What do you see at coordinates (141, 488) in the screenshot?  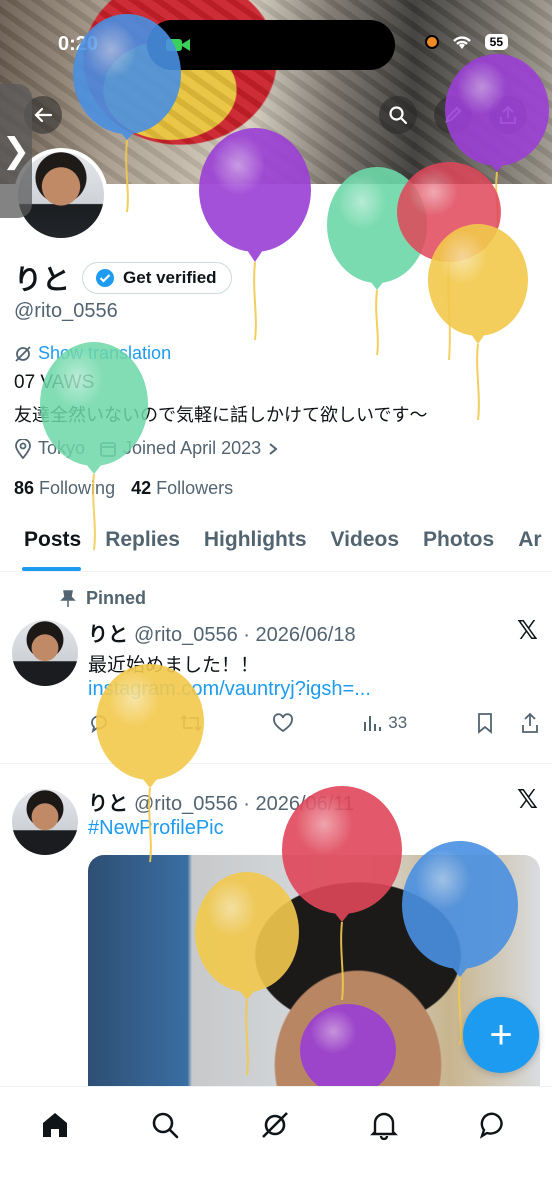 I see `followers-count: 42` at bounding box center [141, 488].